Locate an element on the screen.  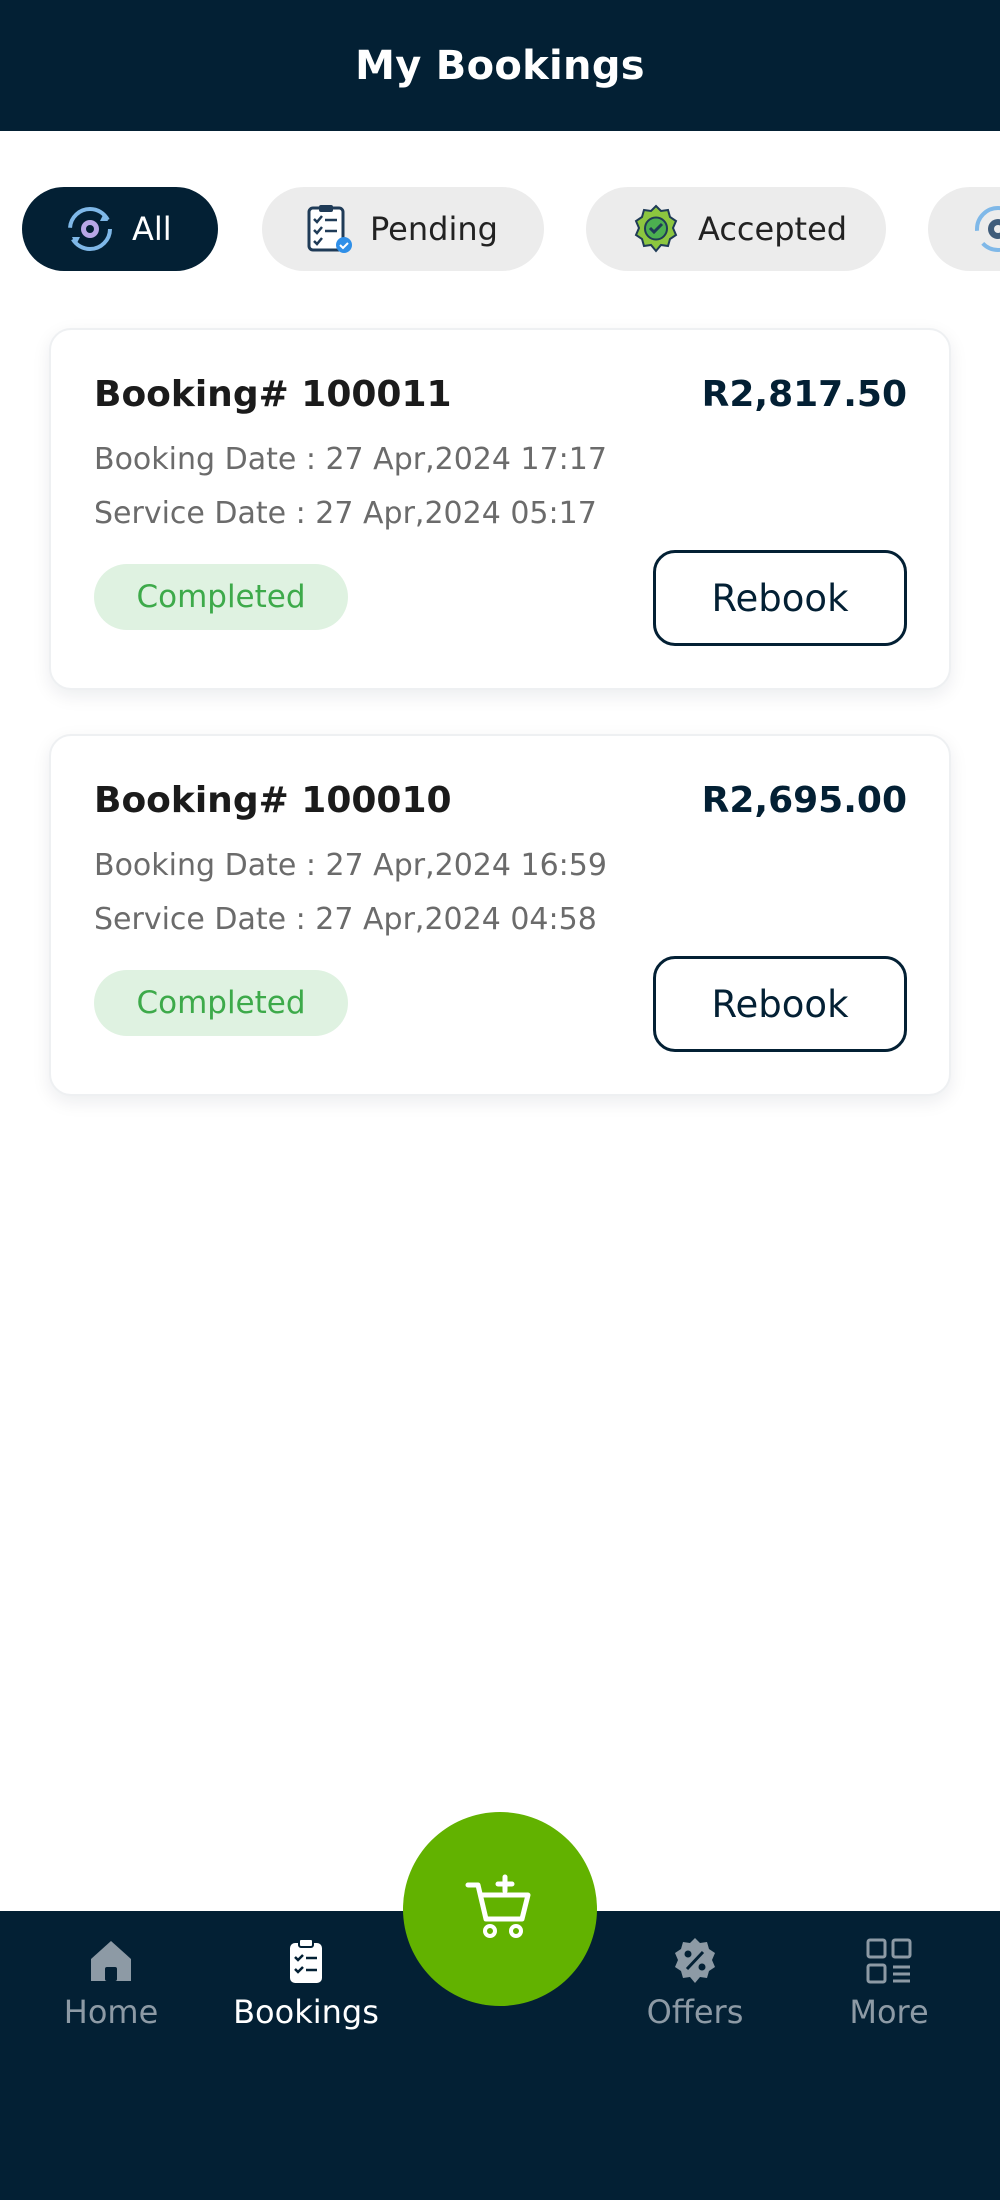
booking-date: Booking Date : 27 Apr,2024 17:17 is located at coordinates (350, 459).